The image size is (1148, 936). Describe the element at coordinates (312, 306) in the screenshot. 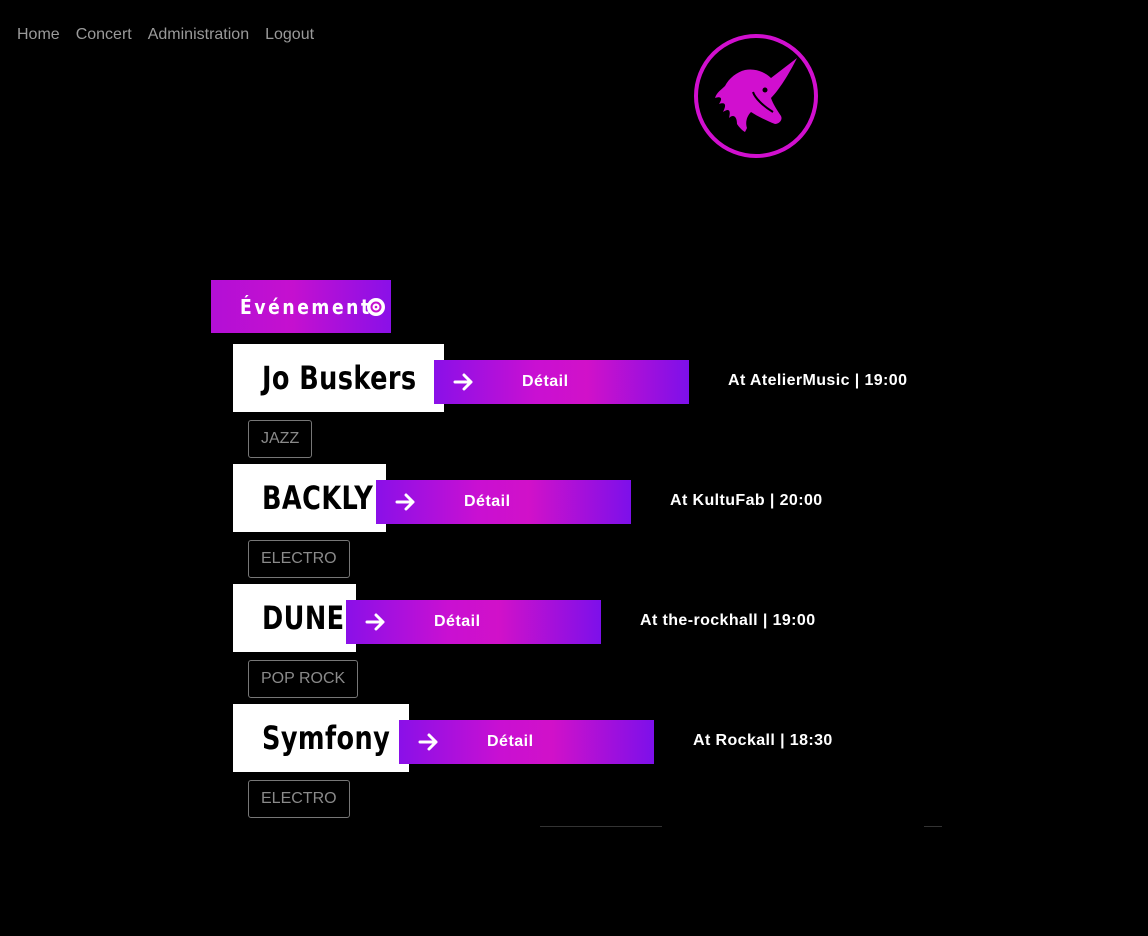

I see `section-title: Événements` at that location.